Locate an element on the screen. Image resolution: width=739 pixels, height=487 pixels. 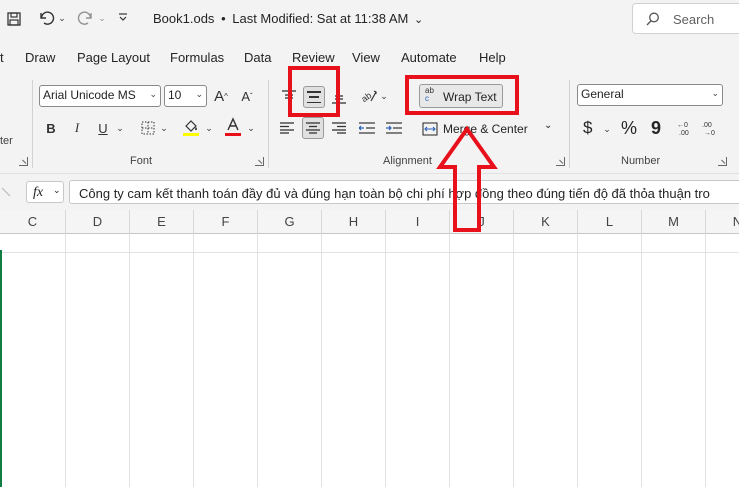
undo-icon is located at coordinates (46, 18).